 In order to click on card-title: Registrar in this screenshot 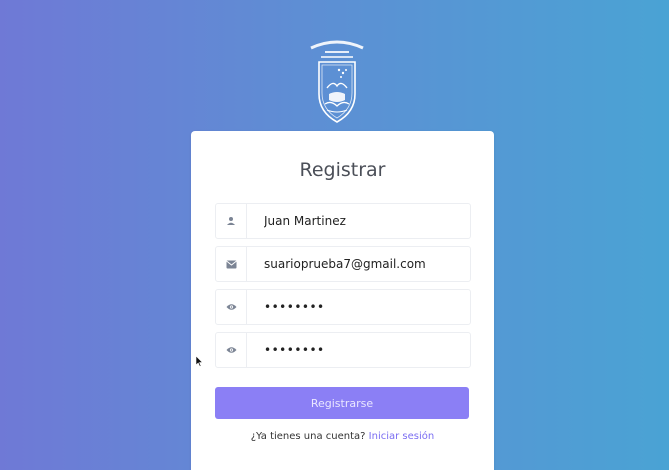, I will do `click(342, 170)`.